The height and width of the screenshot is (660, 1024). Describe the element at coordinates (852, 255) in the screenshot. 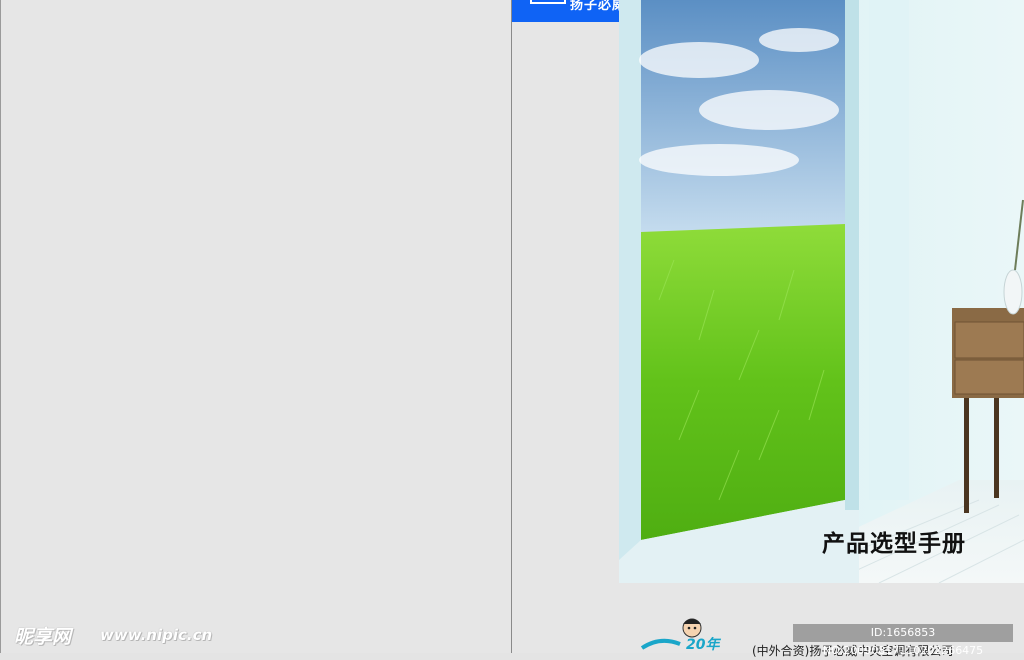

I see `window-mullion` at that location.